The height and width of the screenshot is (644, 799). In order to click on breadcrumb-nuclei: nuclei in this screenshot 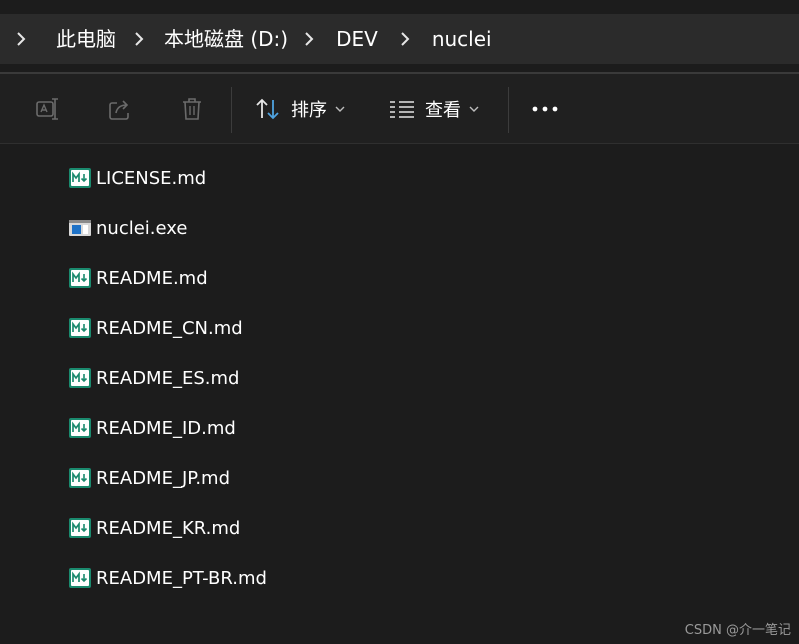, I will do `click(462, 39)`.